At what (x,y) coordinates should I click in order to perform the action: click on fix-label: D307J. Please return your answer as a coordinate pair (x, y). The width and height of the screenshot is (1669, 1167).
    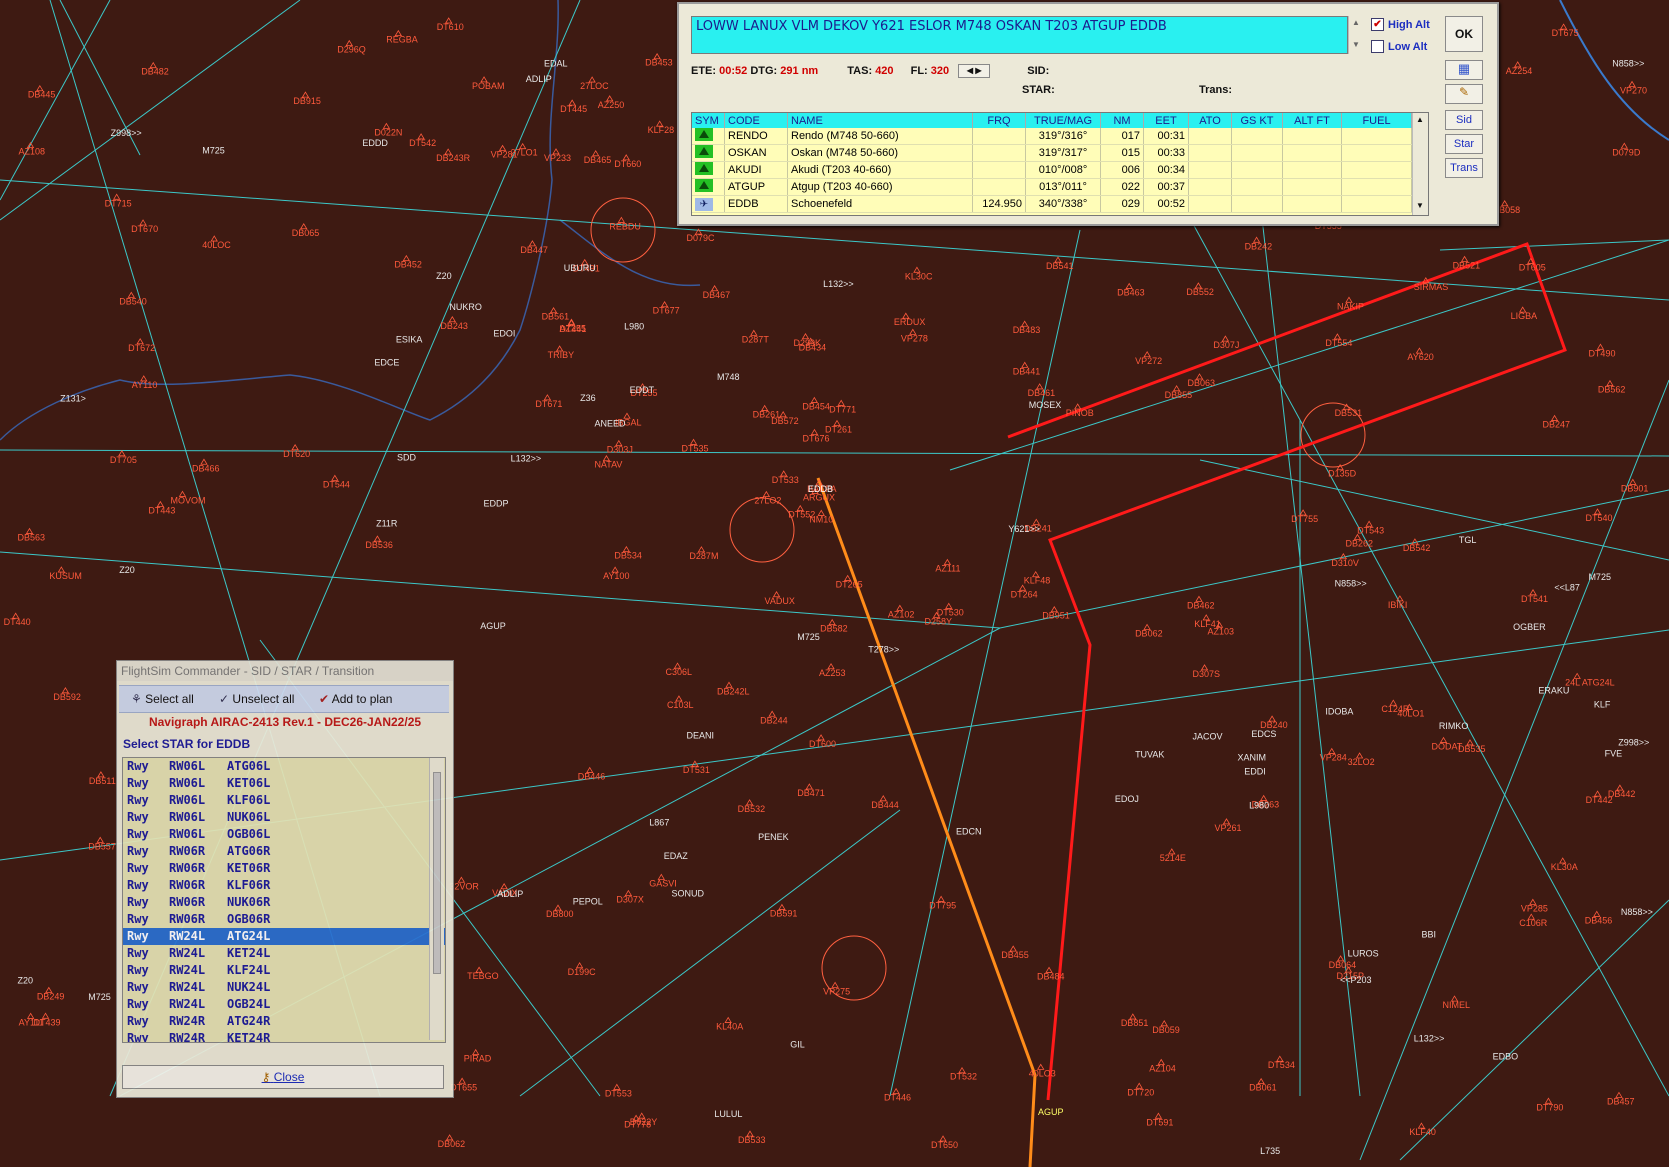
    Looking at the image, I should click on (1226, 345).